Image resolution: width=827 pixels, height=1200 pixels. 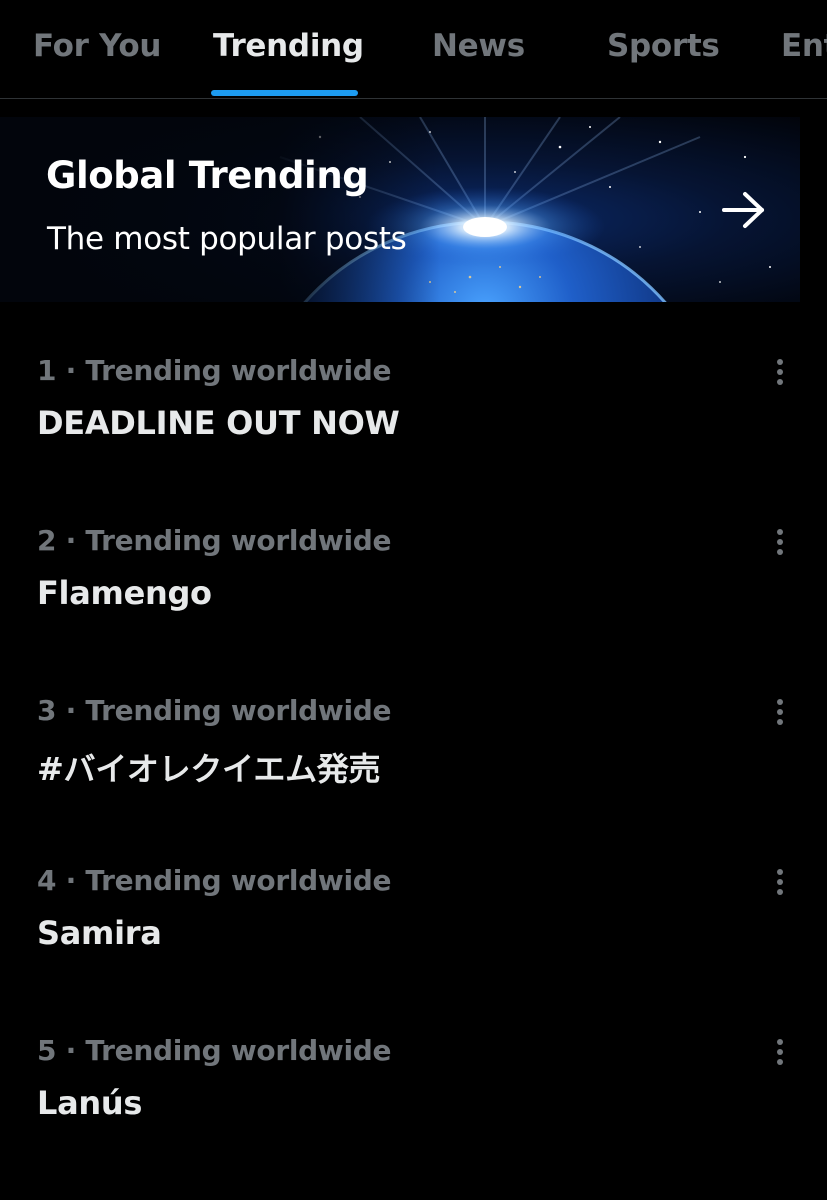 What do you see at coordinates (218, 423) in the screenshot?
I see `trend-name: DEADLINE OUT NOW` at bounding box center [218, 423].